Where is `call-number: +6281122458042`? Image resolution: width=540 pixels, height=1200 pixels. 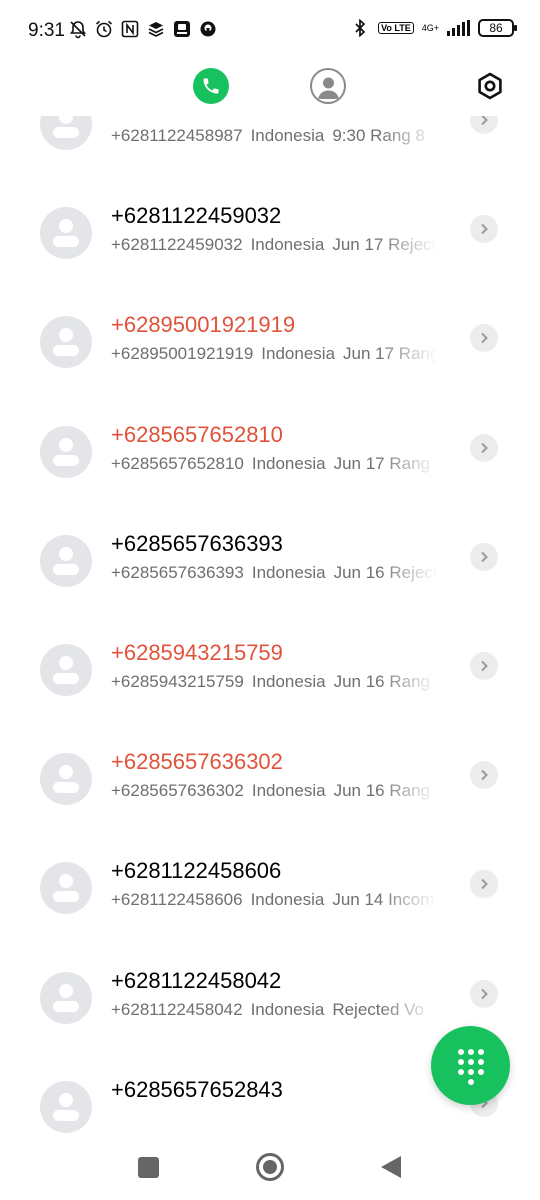
call-number: +6281122458042 is located at coordinates (177, 1009).